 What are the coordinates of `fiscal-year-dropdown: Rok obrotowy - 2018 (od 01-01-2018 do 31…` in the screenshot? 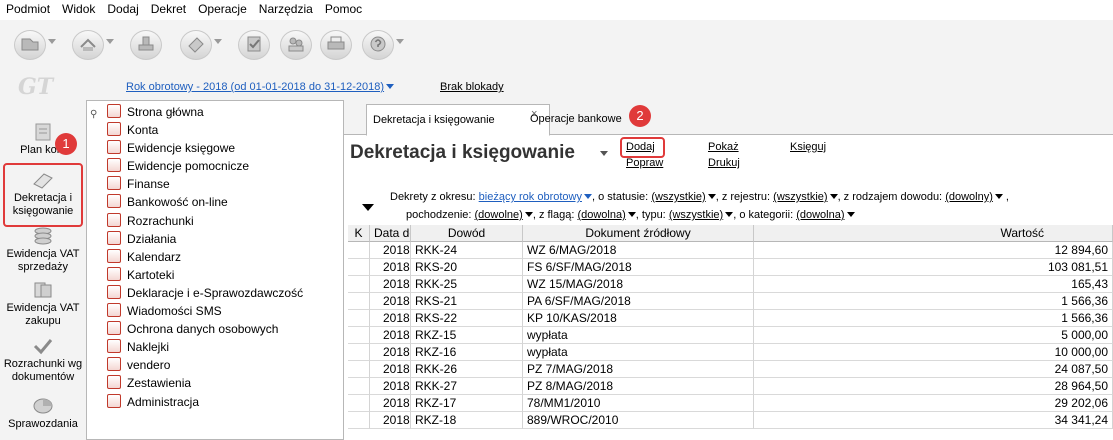 It's located at (260, 87).